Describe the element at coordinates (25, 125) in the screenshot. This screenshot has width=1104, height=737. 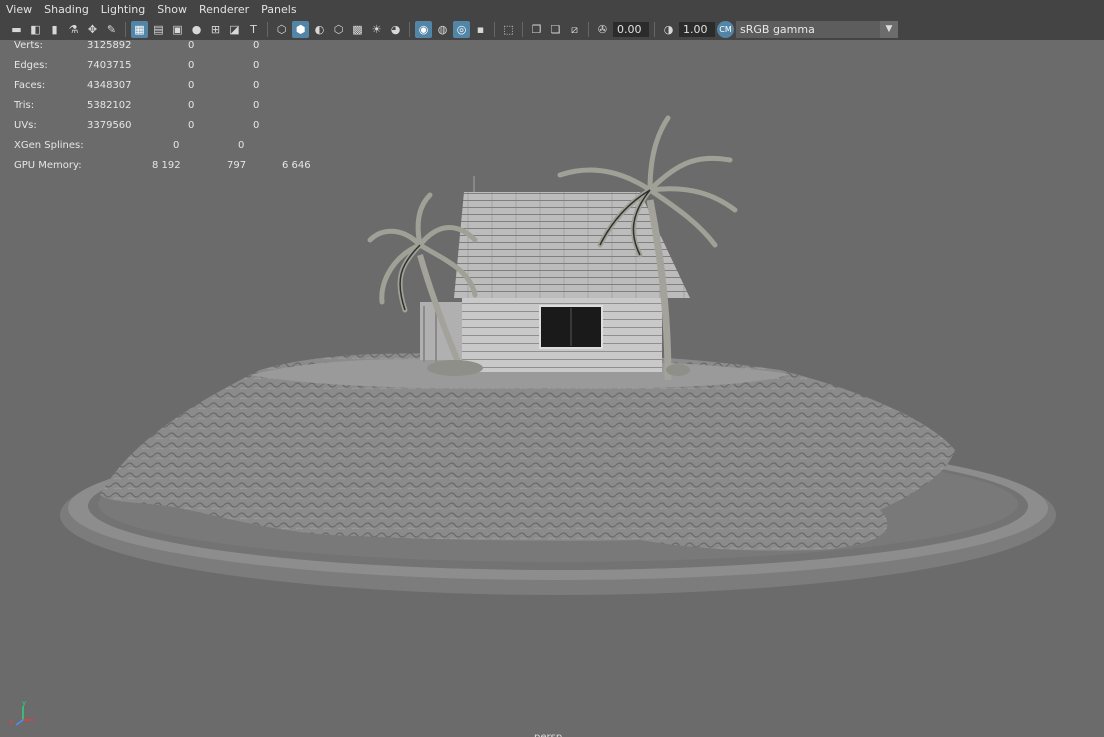
I see `hud-label: UVs:` at that location.